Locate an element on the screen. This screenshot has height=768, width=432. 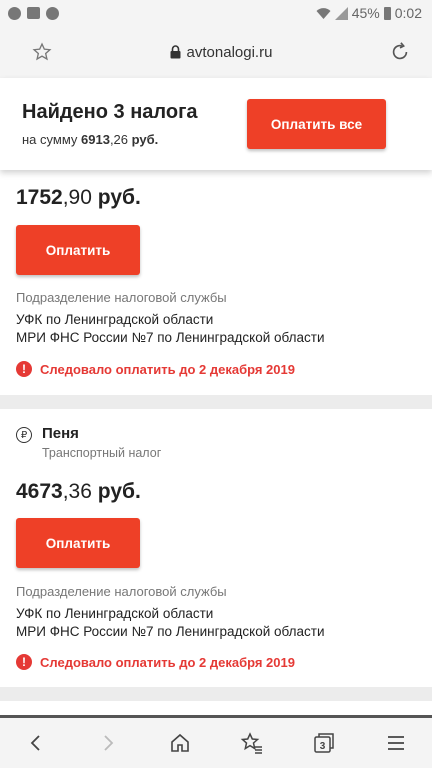
tax-amount: 4673,36 руб. is located at coordinates (78, 492).